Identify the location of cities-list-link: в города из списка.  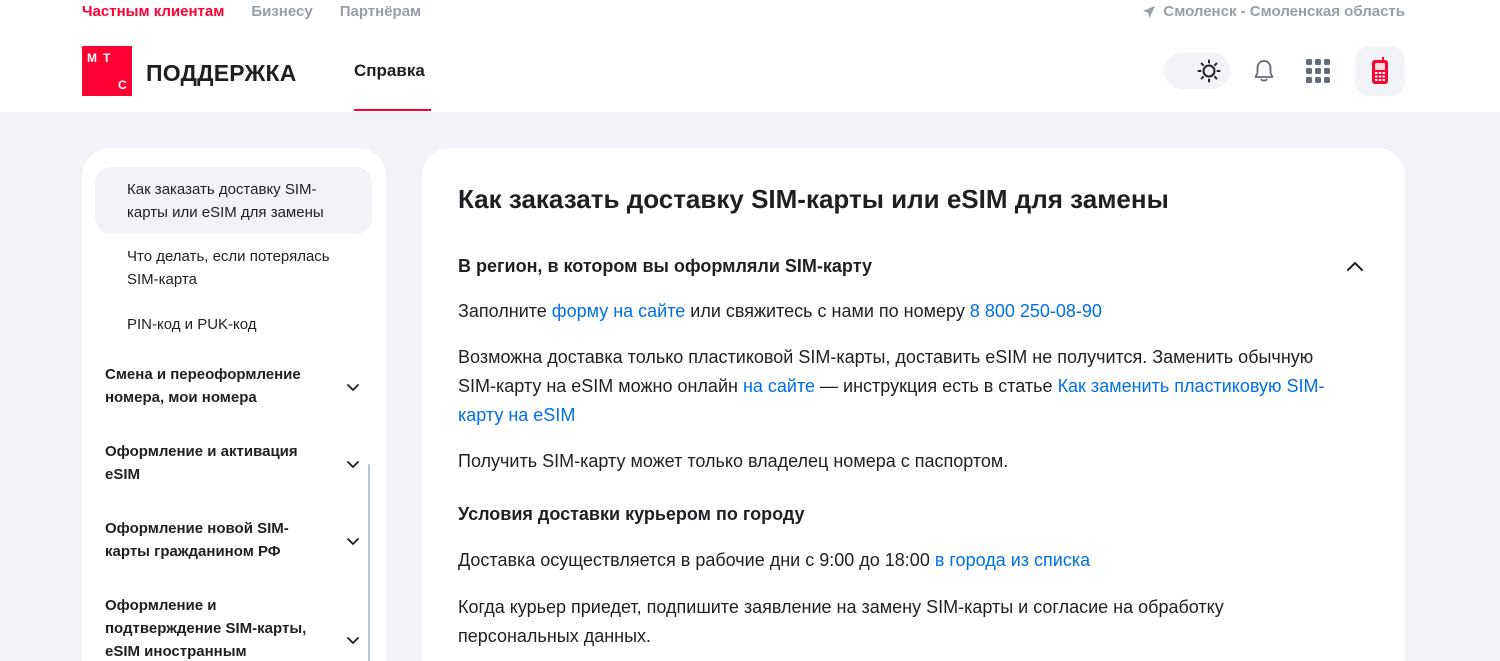
(1012, 560).